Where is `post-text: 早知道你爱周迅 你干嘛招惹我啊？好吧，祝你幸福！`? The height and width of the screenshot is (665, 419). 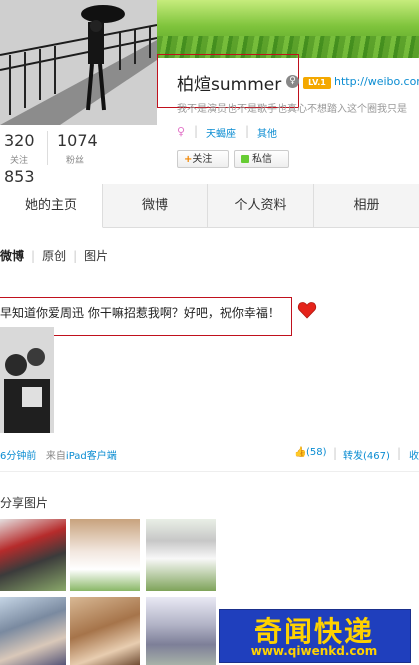 post-text: 早知道你爱周迅 你干嘛招惹我啊？好吧，祝你幸福！ is located at coordinates (140, 313).